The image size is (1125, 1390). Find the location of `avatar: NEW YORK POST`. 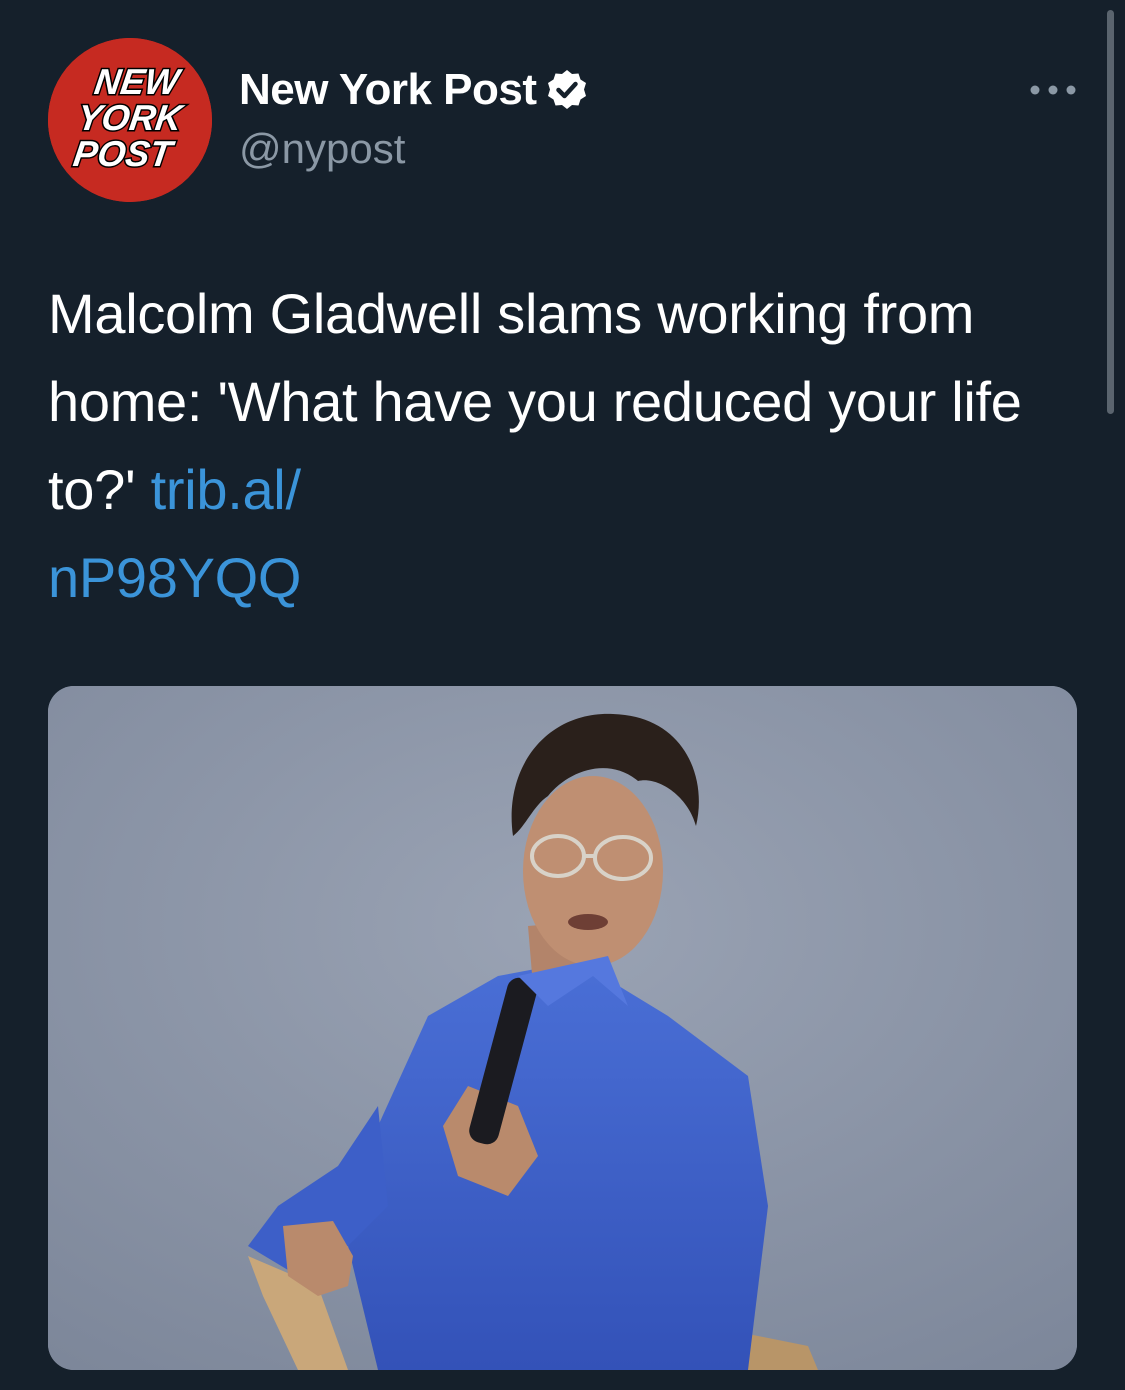

avatar: NEW YORK POST is located at coordinates (130, 120).